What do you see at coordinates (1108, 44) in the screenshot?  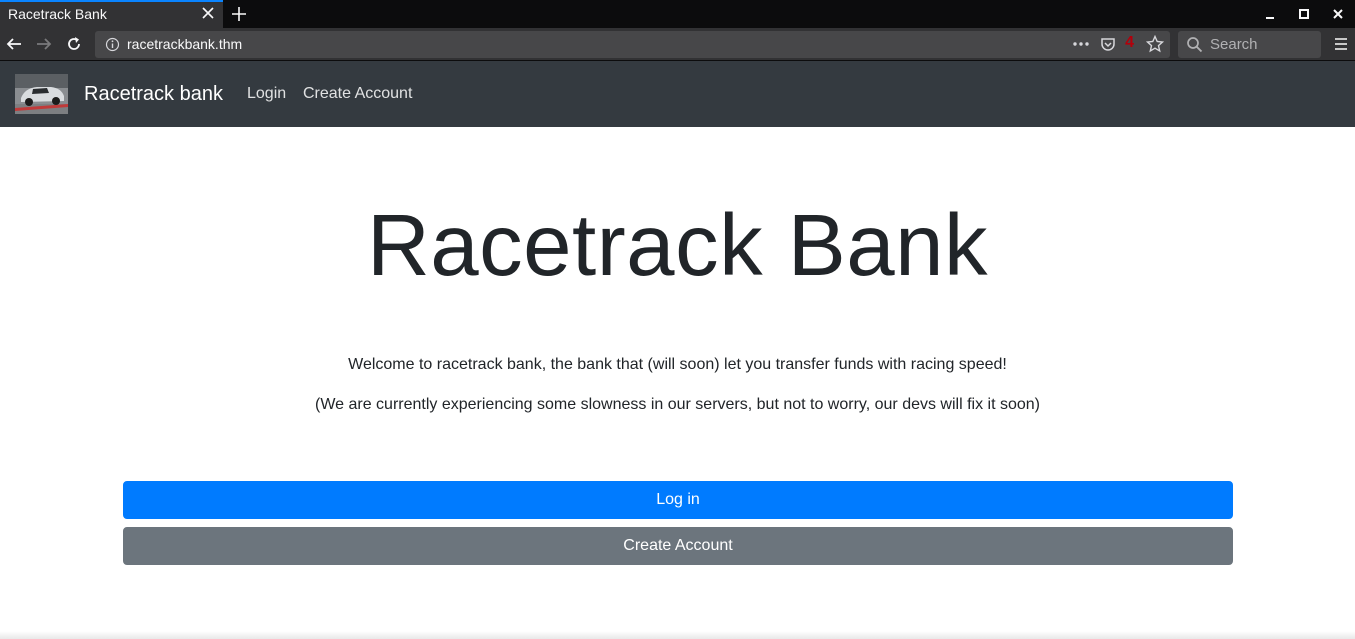 I see `pocket-icon` at bounding box center [1108, 44].